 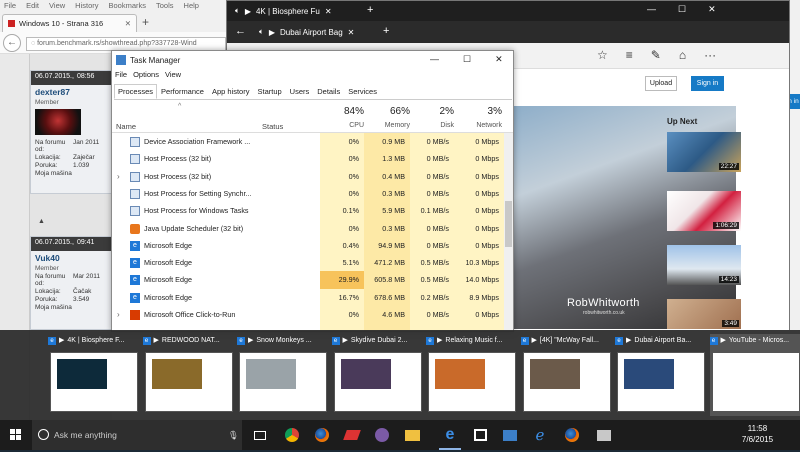 I want to click on back-icon: ←, so click(x=240, y=31).